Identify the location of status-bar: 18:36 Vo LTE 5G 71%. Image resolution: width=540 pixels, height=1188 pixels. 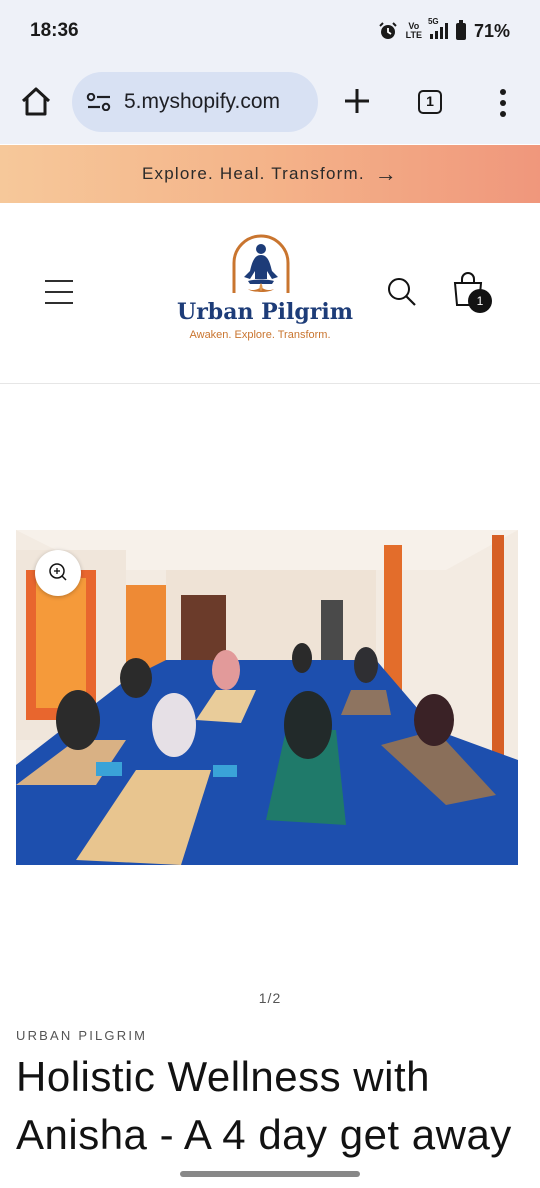
(270, 31).